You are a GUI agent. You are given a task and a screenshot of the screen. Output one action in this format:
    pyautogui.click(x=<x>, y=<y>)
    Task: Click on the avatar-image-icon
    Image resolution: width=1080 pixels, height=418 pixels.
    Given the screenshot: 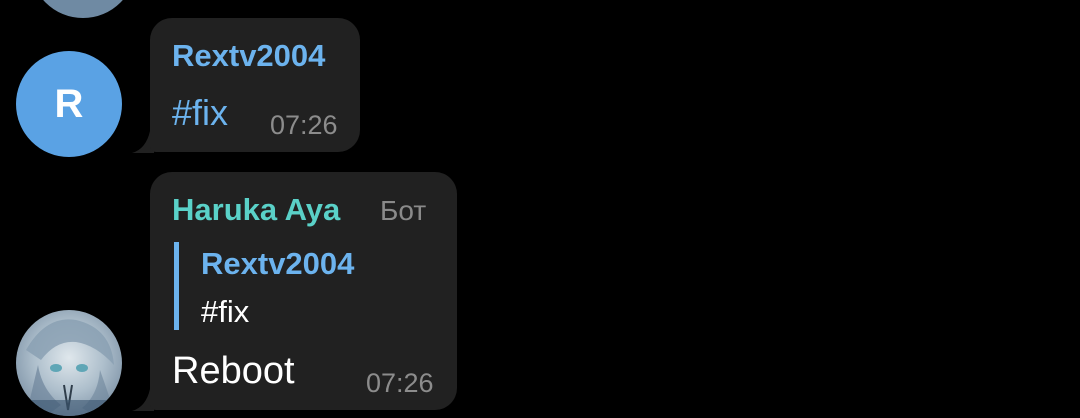 What is the action you would take?
    pyautogui.click(x=69, y=363)
    